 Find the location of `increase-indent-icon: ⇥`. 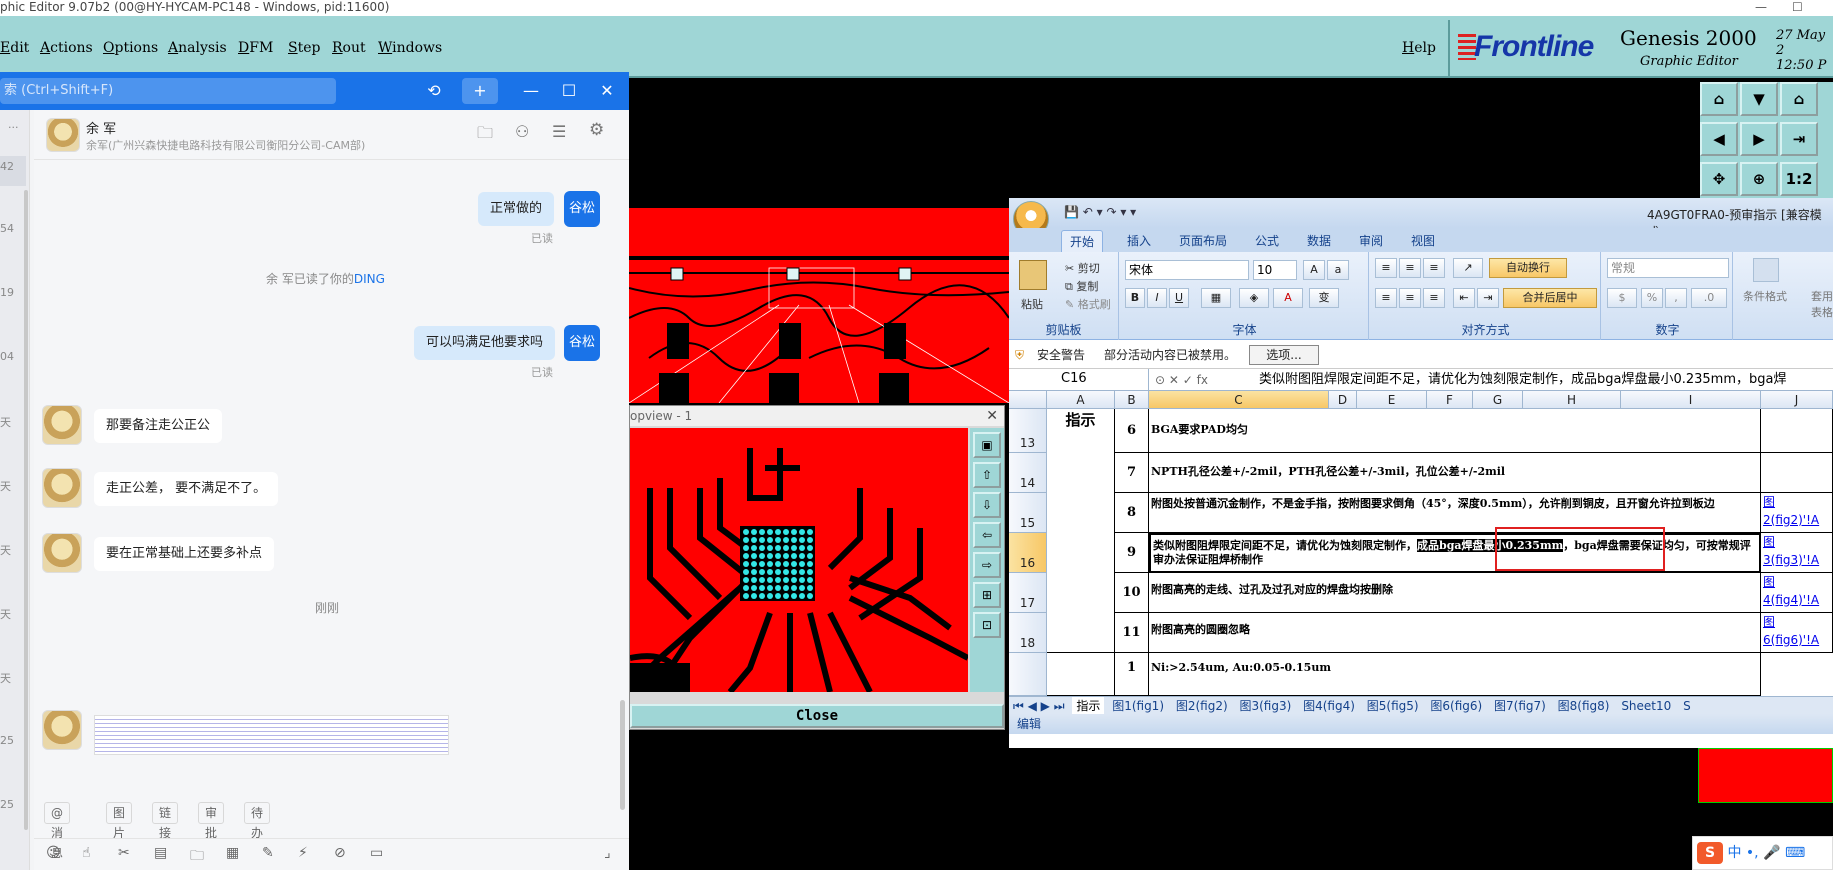

increase-indent-icon: ⇥ is located at coordinates (1488, 298).